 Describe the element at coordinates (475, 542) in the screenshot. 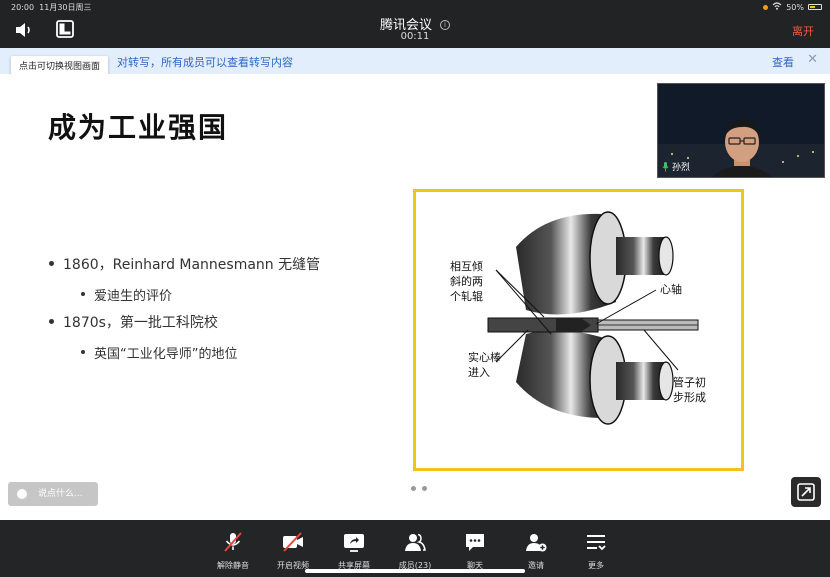

I see `chat-icon` at that location.